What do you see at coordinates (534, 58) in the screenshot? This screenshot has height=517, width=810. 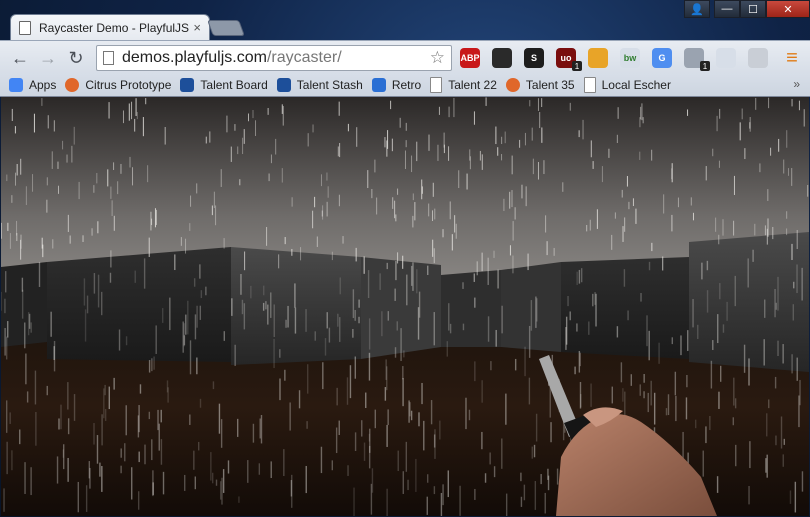 I see `s-extension-icon: S` at bounding box center [534, 58].